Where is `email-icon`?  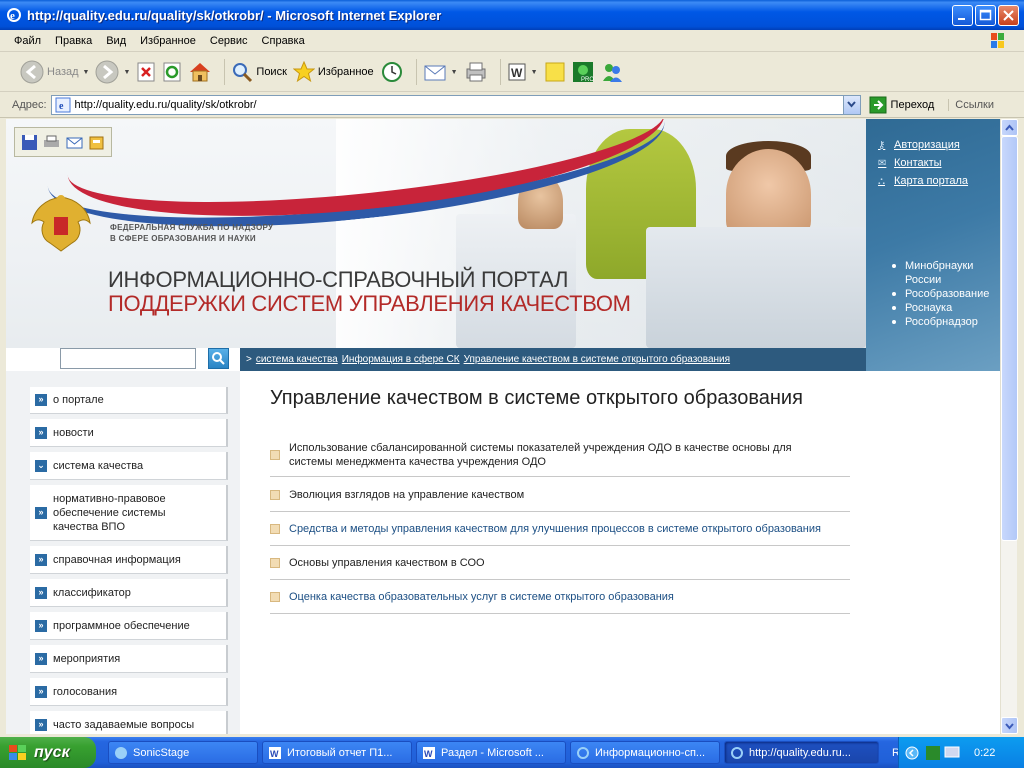 email-icon is located at coordinates (74, 142).